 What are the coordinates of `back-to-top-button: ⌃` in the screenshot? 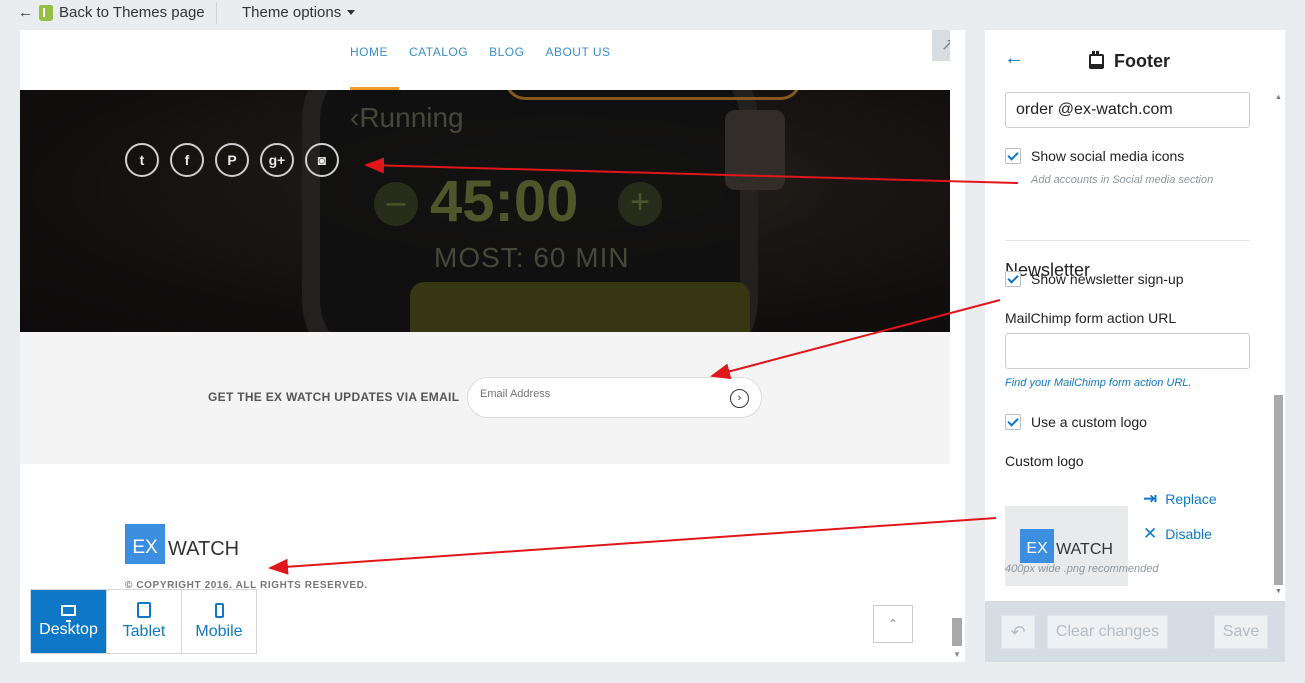 It's located at (893, 624).